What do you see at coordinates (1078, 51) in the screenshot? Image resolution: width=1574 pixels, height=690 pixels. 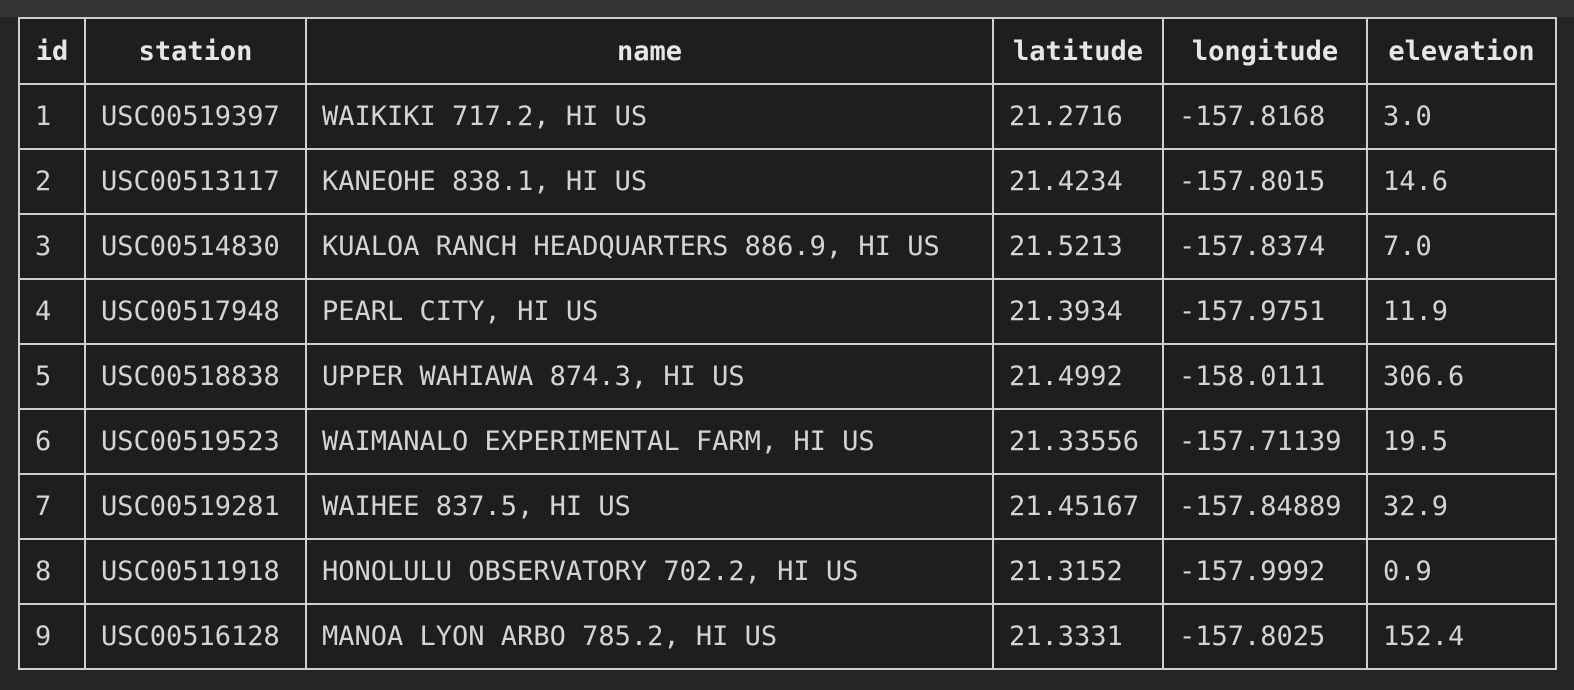 I see `column-header-latitude: latitude` at bounding box center [1078, 51].